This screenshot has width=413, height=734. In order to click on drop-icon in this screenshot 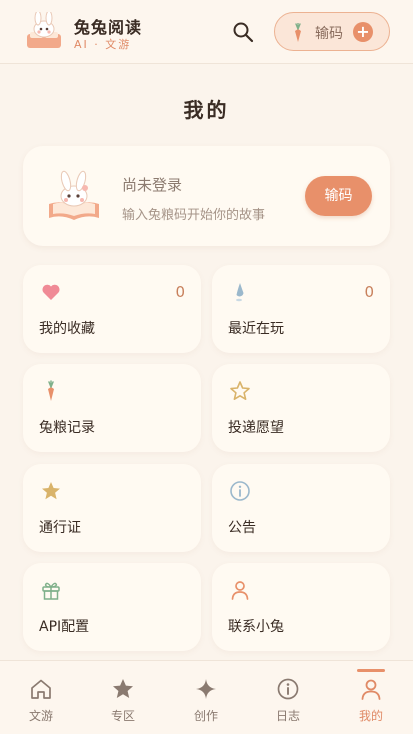, I will do `click(240, 292)`.